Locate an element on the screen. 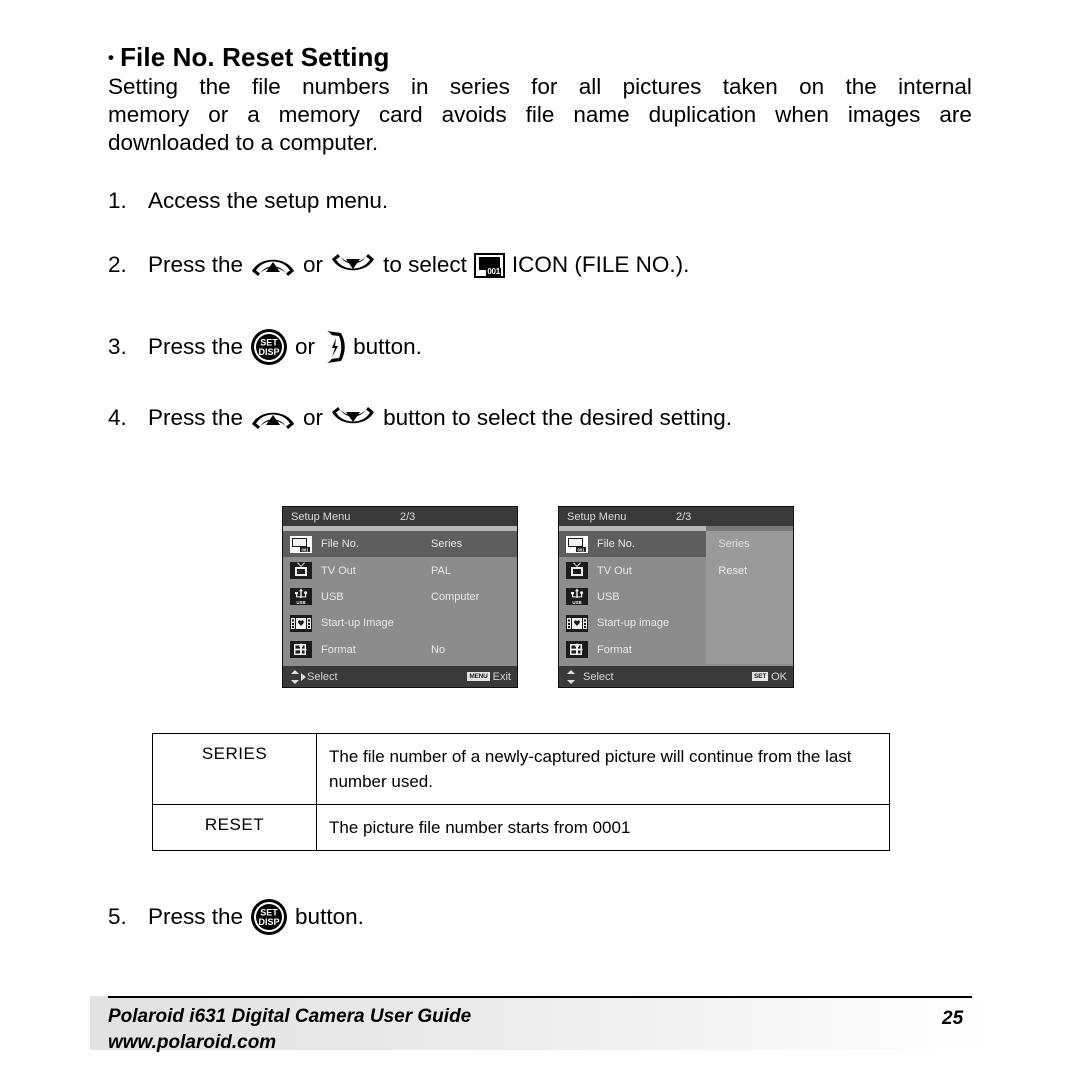  menu-row: Format is located at coordinates (676, 650).